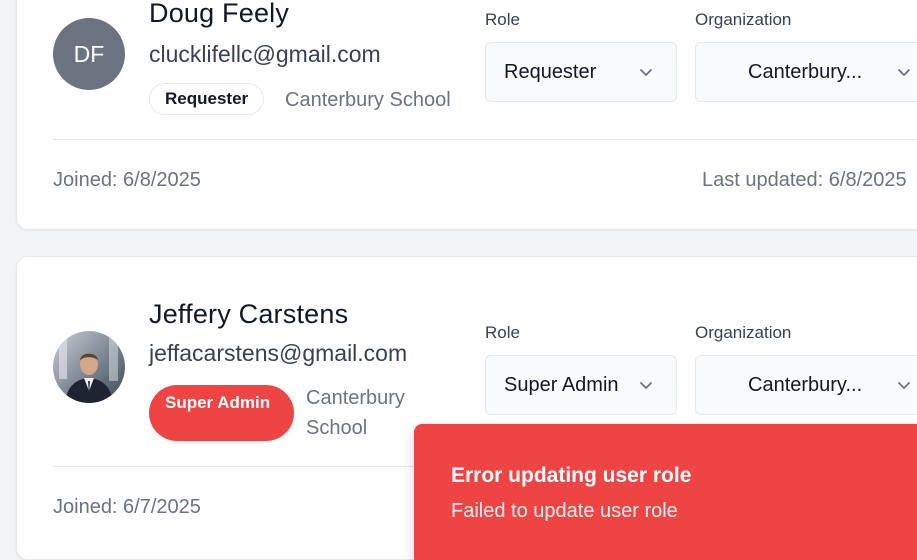  I want to click on user-name: Doug Feely, so click(219, 14).